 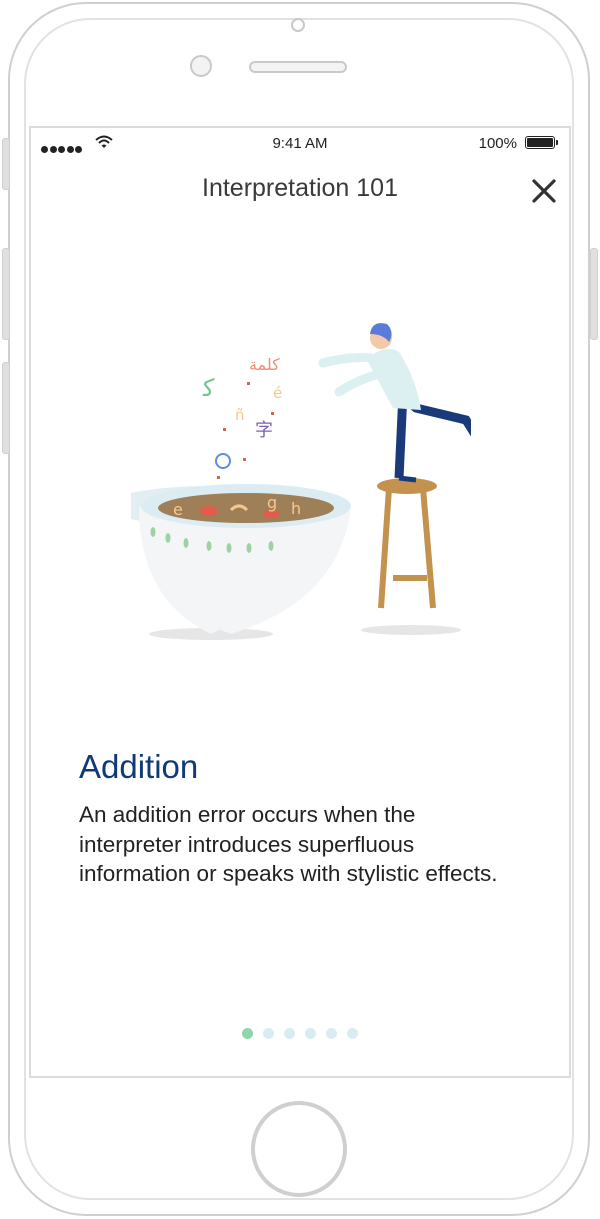 What do you see at coordinates (6, 294) in the screenshot?
I see `volume-up-button` at bounding box center [6, 294].